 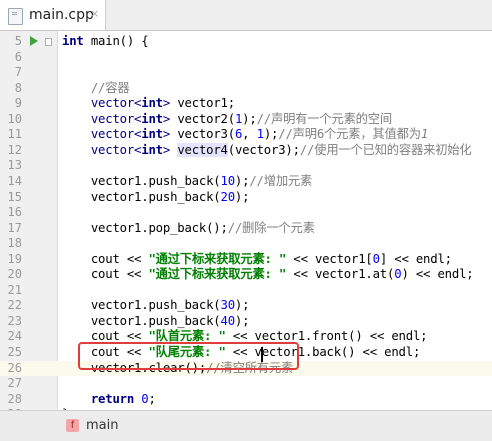 What do you see at coordinates (61, 15) in the screenshot?
I see `tab-label: main.cpp` at bounding box center [61, 15].